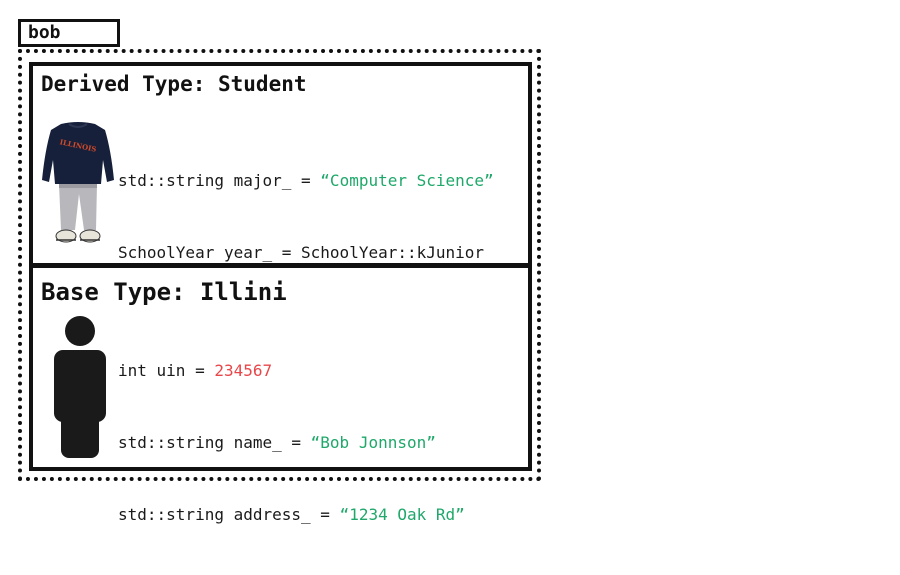  I want to click on field-name: std::string name_ = “Bob Jonnson”, so click(291, 443).